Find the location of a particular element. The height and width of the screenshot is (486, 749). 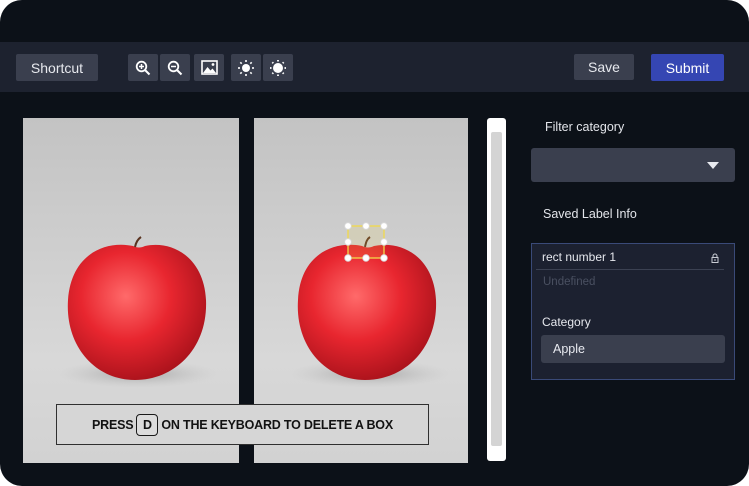

brightness-up-icon is located at coordinates (246, 67).